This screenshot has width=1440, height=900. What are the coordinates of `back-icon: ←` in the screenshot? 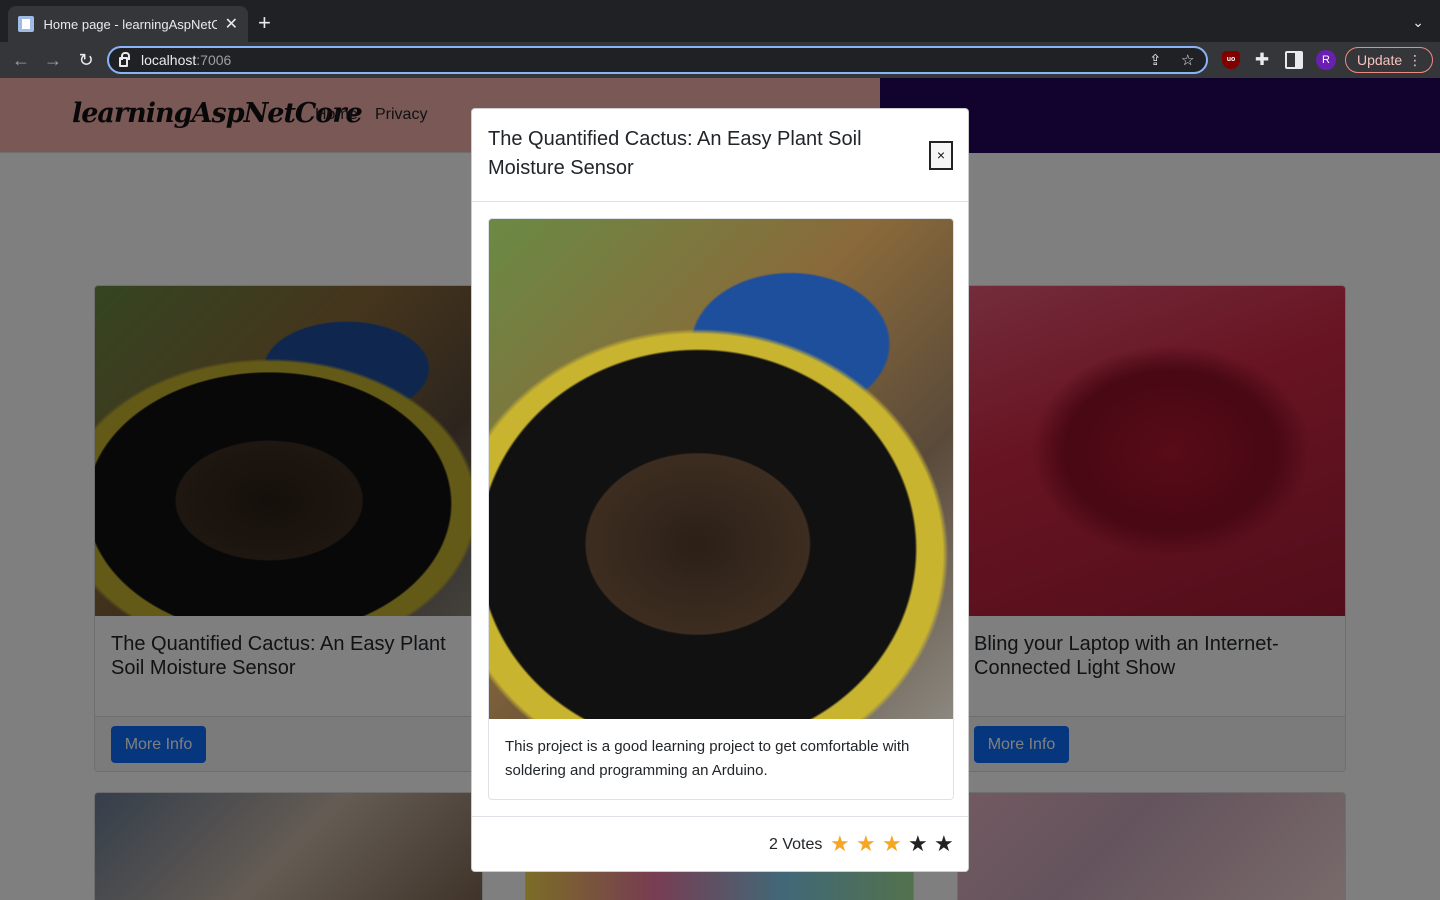 It's located at (21, 60).